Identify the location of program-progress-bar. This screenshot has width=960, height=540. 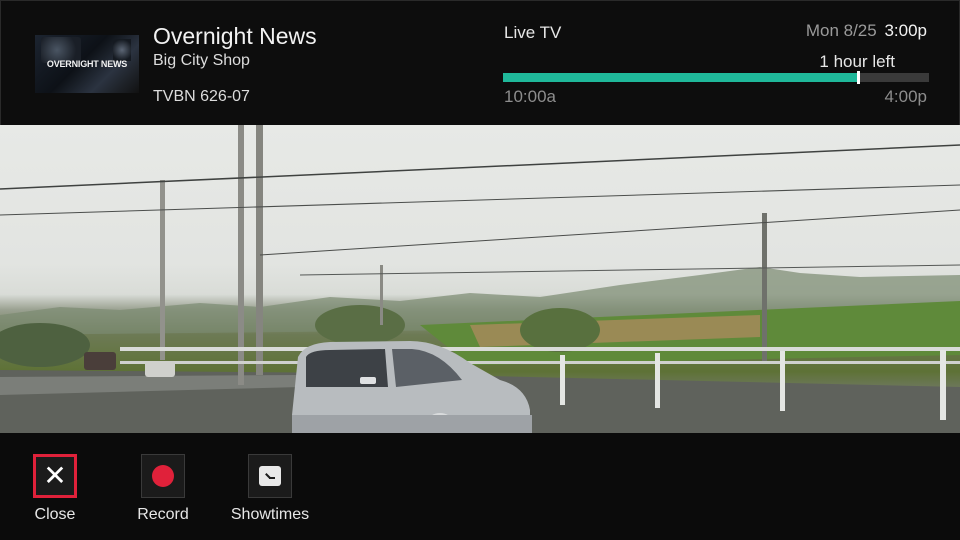
(716, 77).